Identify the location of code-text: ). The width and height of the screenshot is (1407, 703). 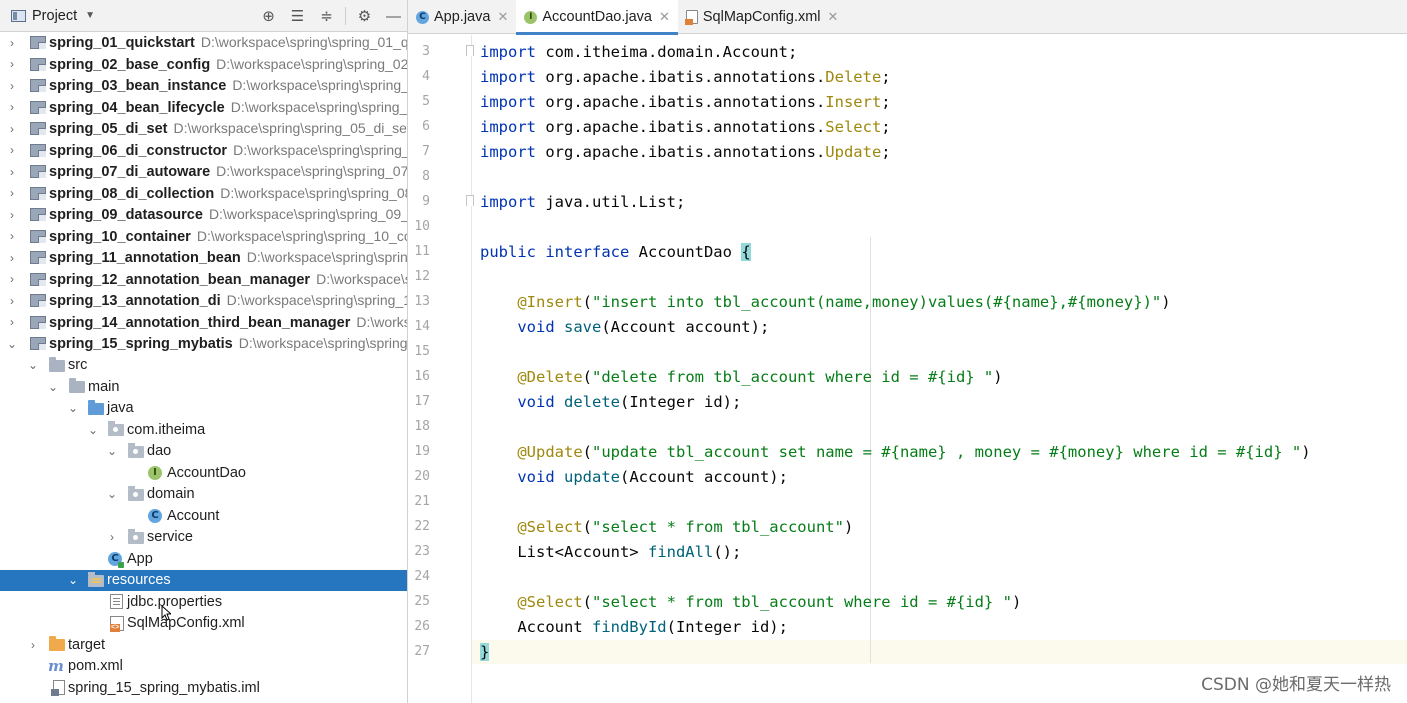
(1016, 602).